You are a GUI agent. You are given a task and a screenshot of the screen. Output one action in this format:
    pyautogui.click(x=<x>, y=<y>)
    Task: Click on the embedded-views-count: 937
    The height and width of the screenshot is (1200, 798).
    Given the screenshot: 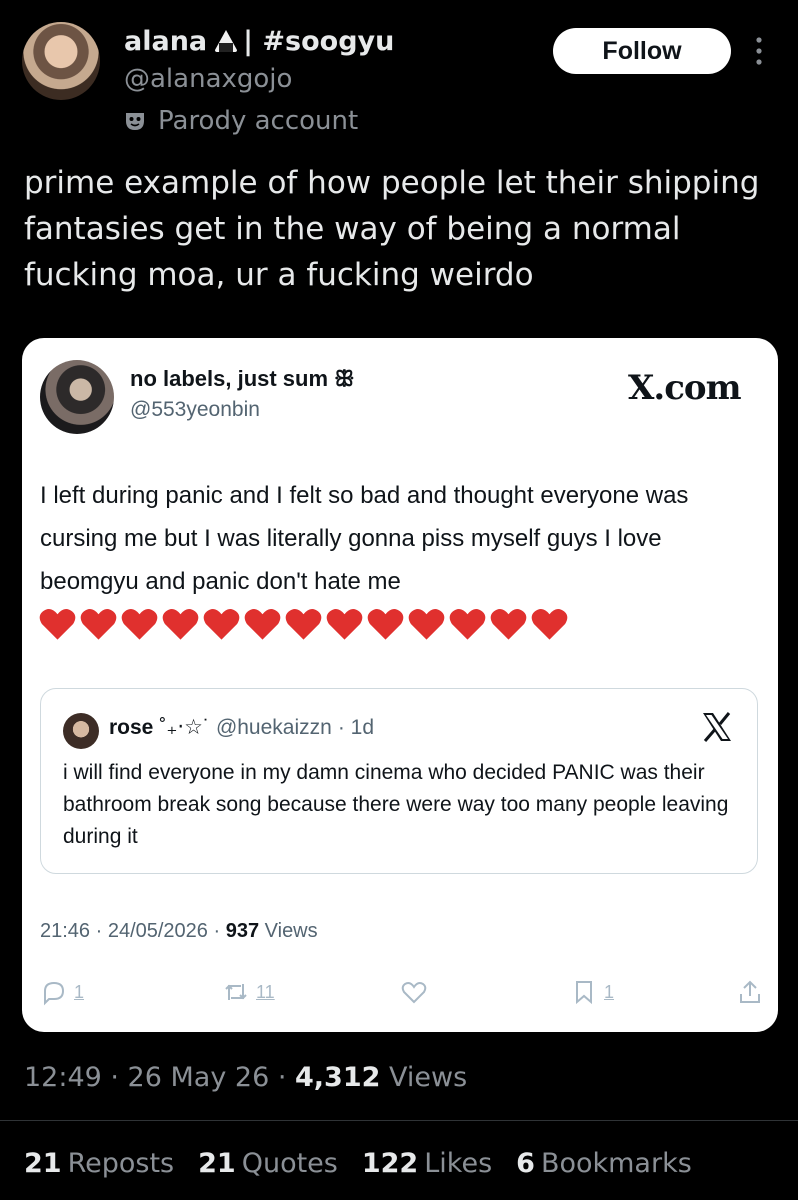 What is the action you would take?
    pyautogui.click(x=242, y=931)
    